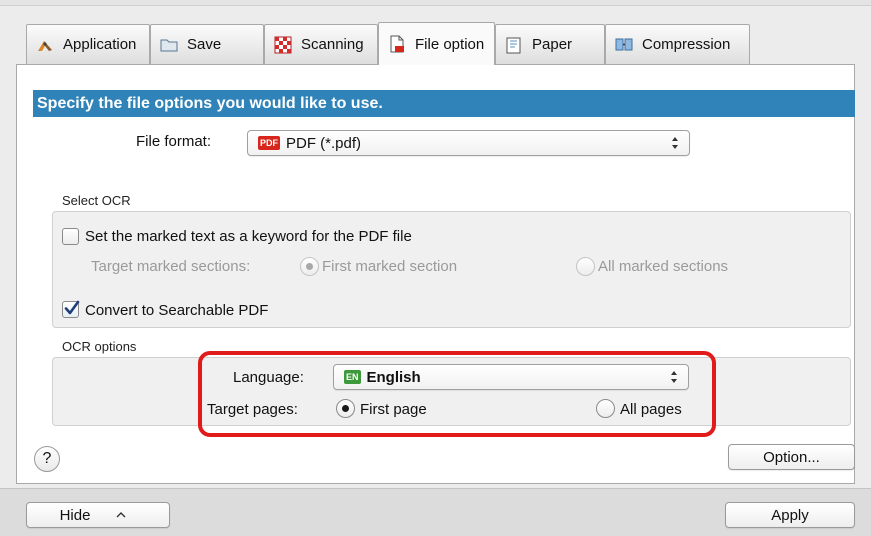 The width and height of the screenshot is (871, 536). I want to click on all-pages-radio, so click(605, 408).